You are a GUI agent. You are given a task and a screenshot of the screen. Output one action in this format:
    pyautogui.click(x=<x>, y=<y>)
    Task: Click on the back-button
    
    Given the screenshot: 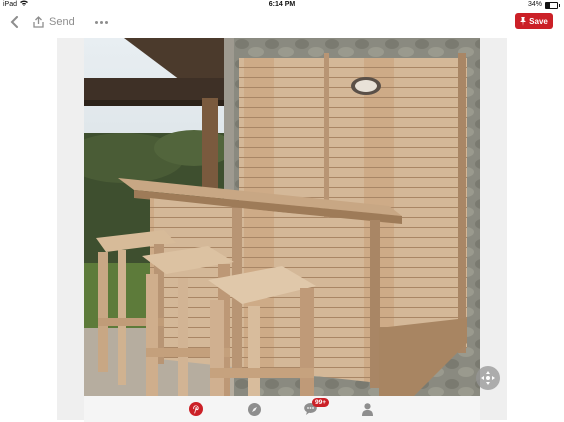 What is the action you would take?
    pyautogui.click(x=14, y=22)
    